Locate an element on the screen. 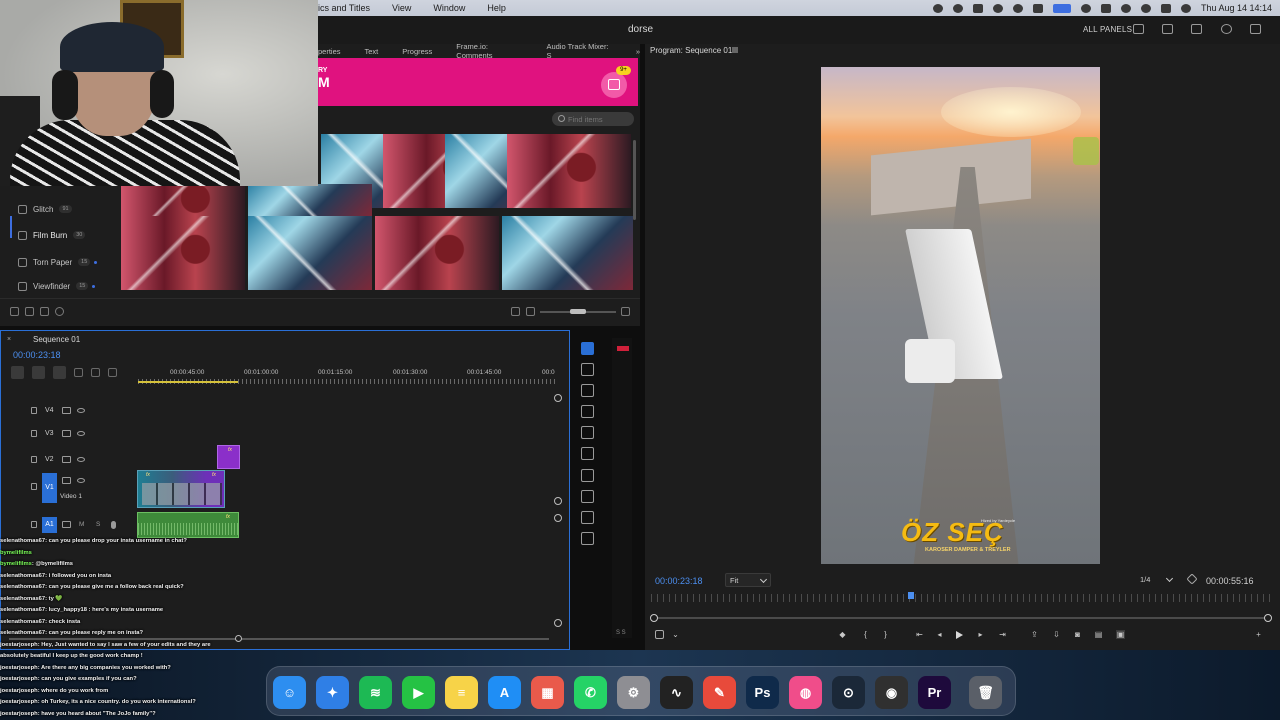 The image size is (1280, 720). chevron-down-icon: ⌄ is located at coordinates (675, 634).